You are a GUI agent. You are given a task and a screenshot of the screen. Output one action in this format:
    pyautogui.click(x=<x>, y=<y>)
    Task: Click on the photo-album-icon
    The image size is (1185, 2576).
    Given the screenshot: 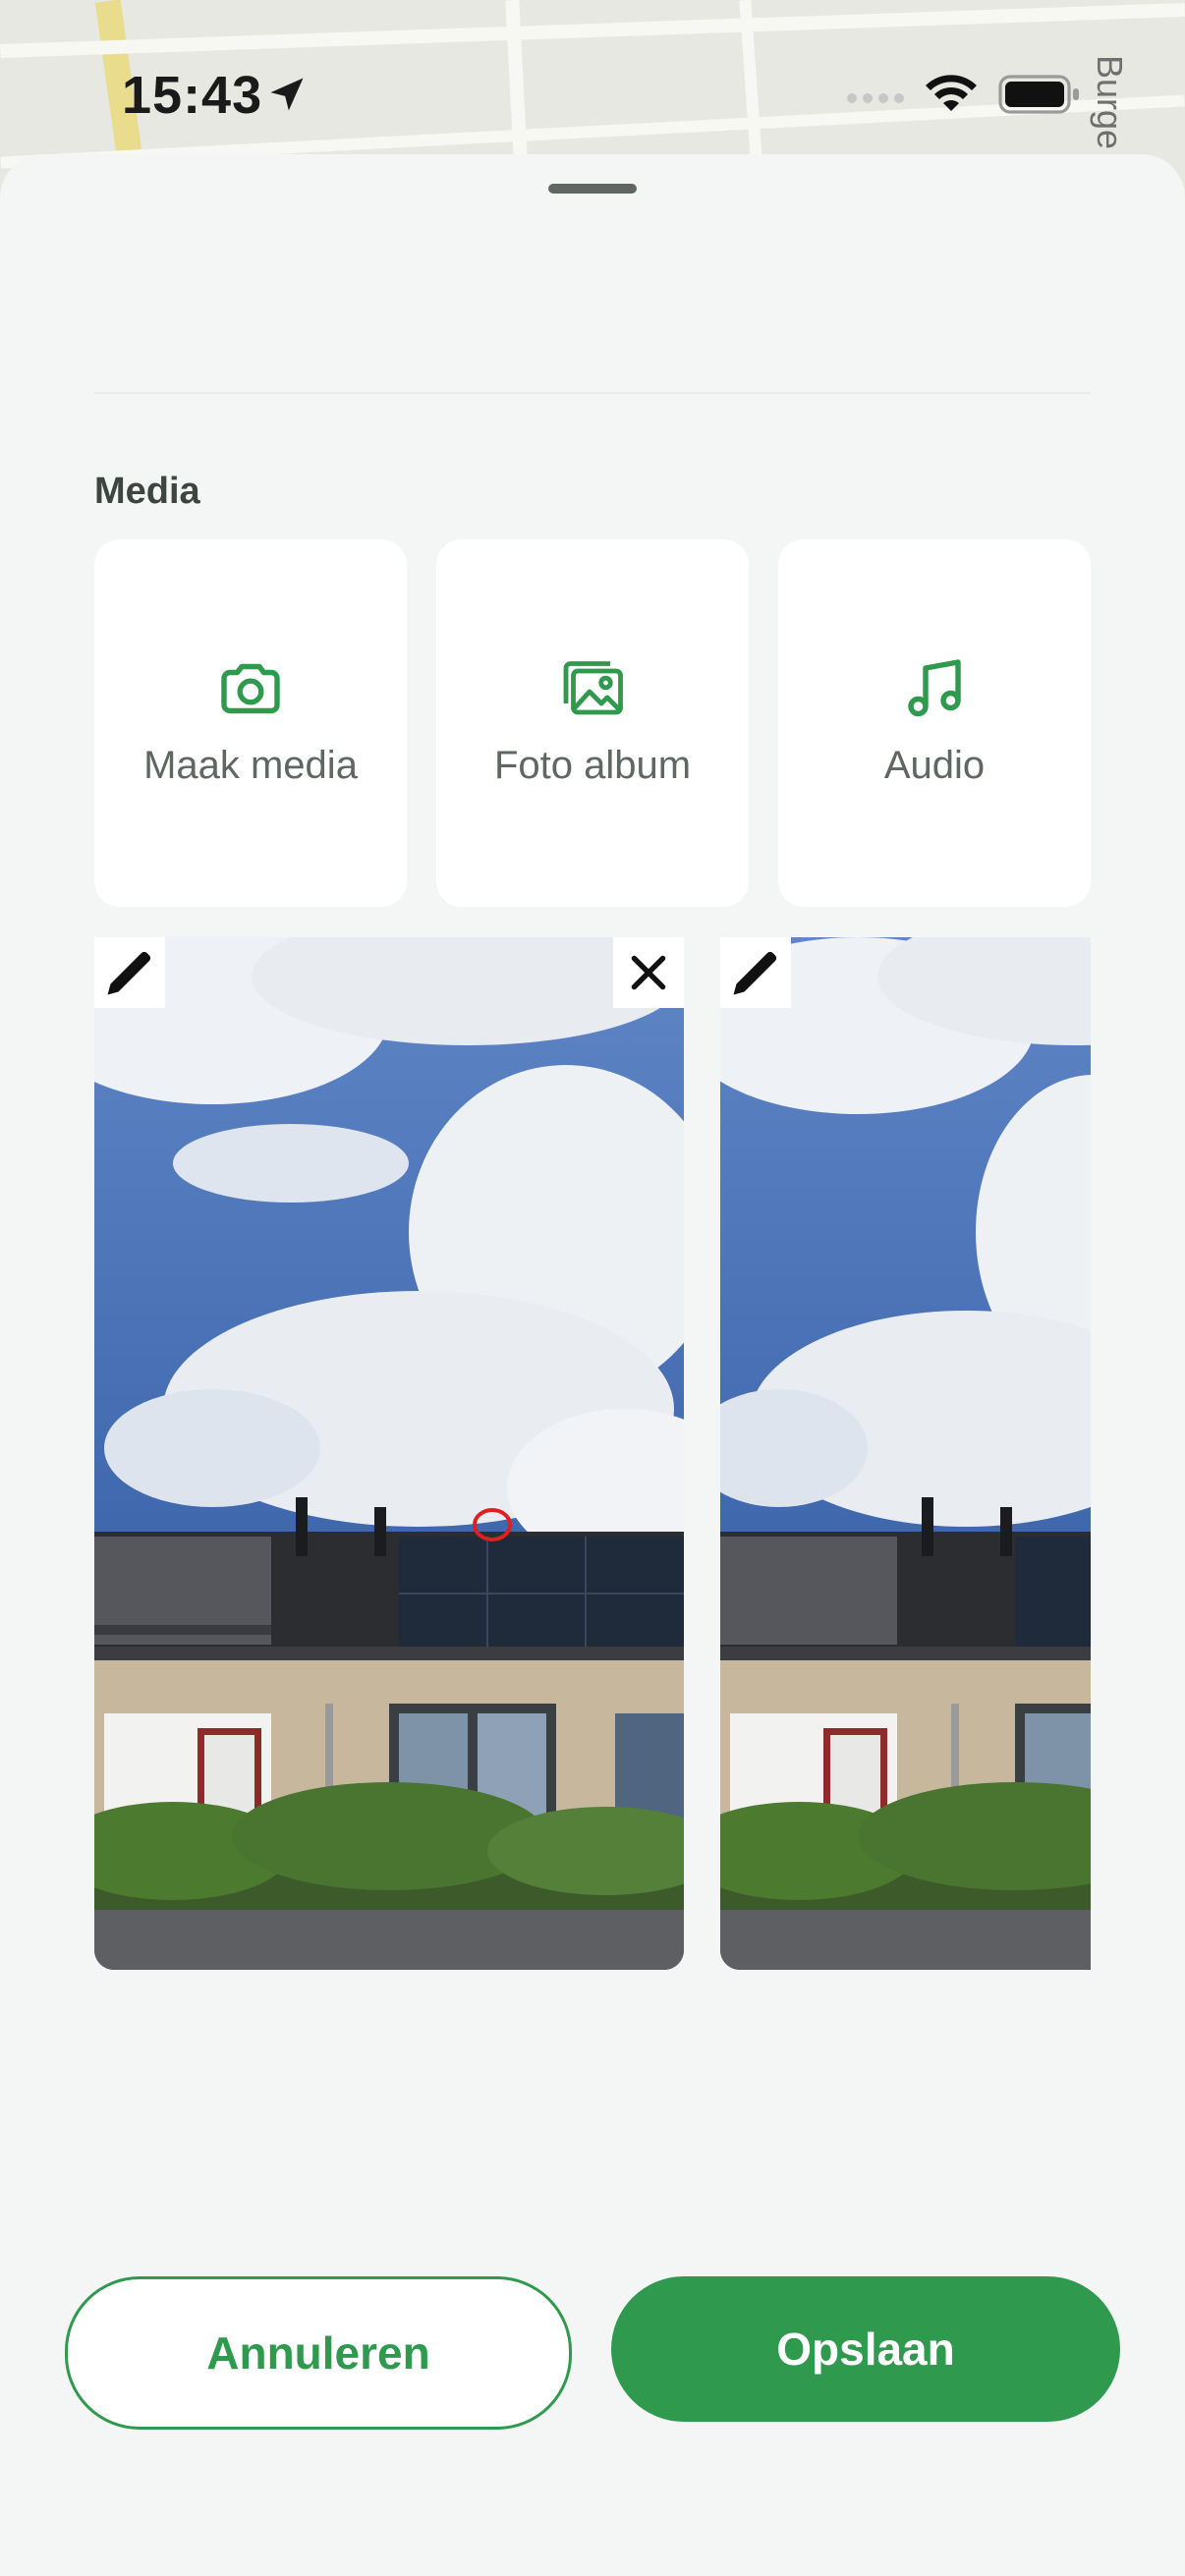 What is the action you would take?
    pyautogui.click(x=593, y=688)
    